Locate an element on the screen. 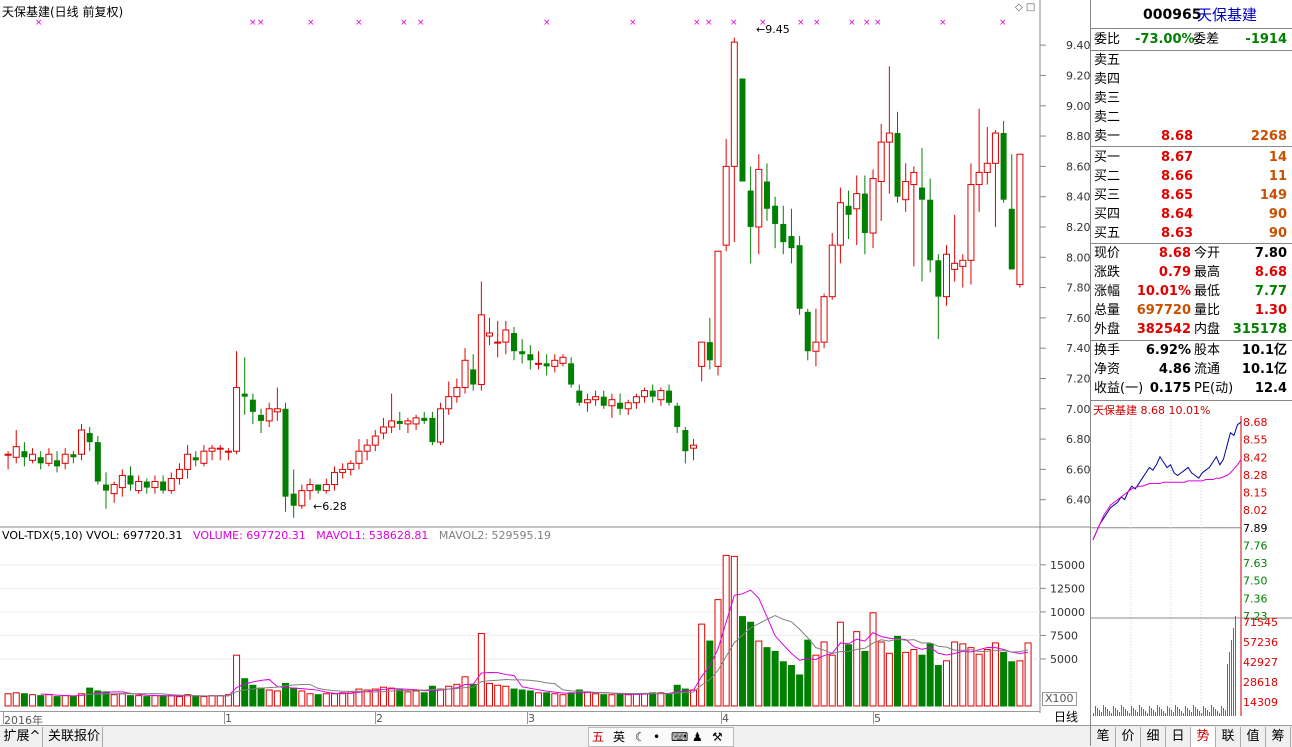 The height and width of the screenshot is (747, 1292). buy-row: 买二 8.66 11 is located at coordinates (1191, 176).